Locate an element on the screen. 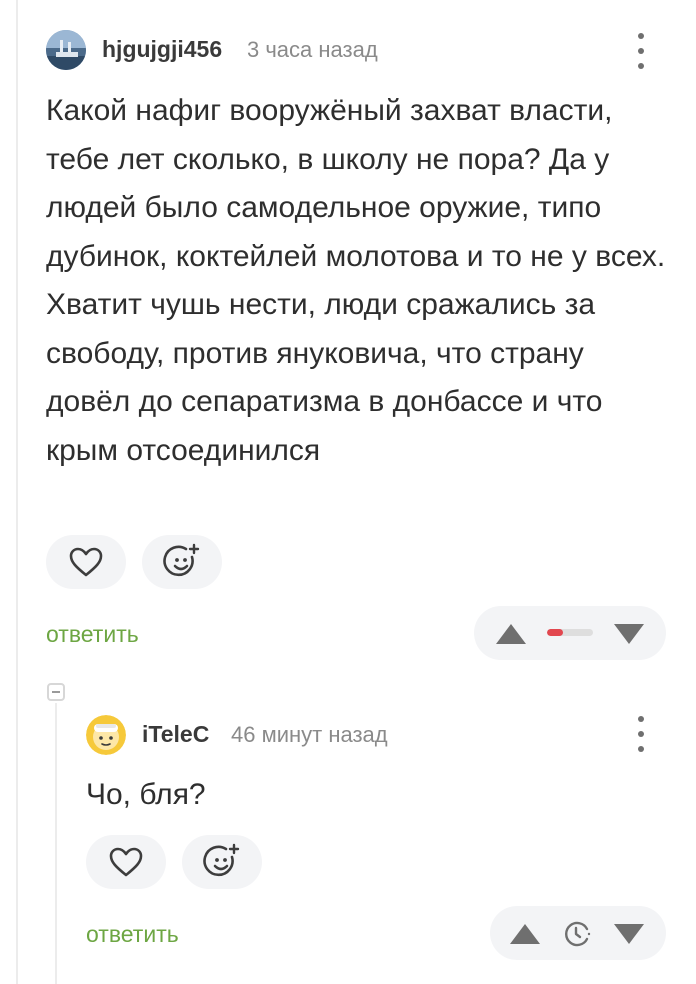 Image resolution: width=696 pixels, height=984 pixels. comment-username: hjgujgji456 is located at coordinates (162, 49).